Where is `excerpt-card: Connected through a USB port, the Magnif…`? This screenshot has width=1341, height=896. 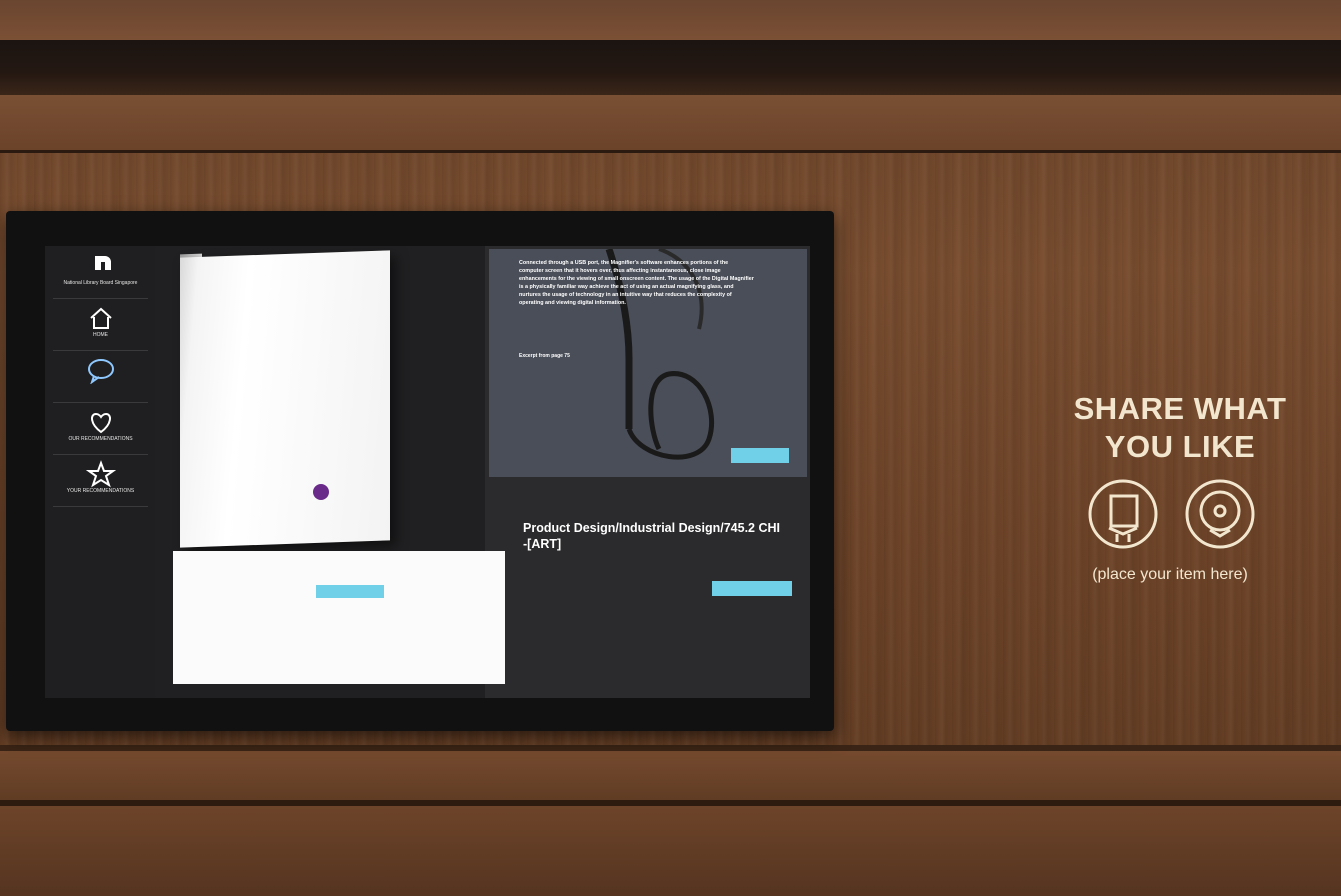
excerpt-card: Connected through a USB port, the Magnif… is located at coordinates (648, 363).